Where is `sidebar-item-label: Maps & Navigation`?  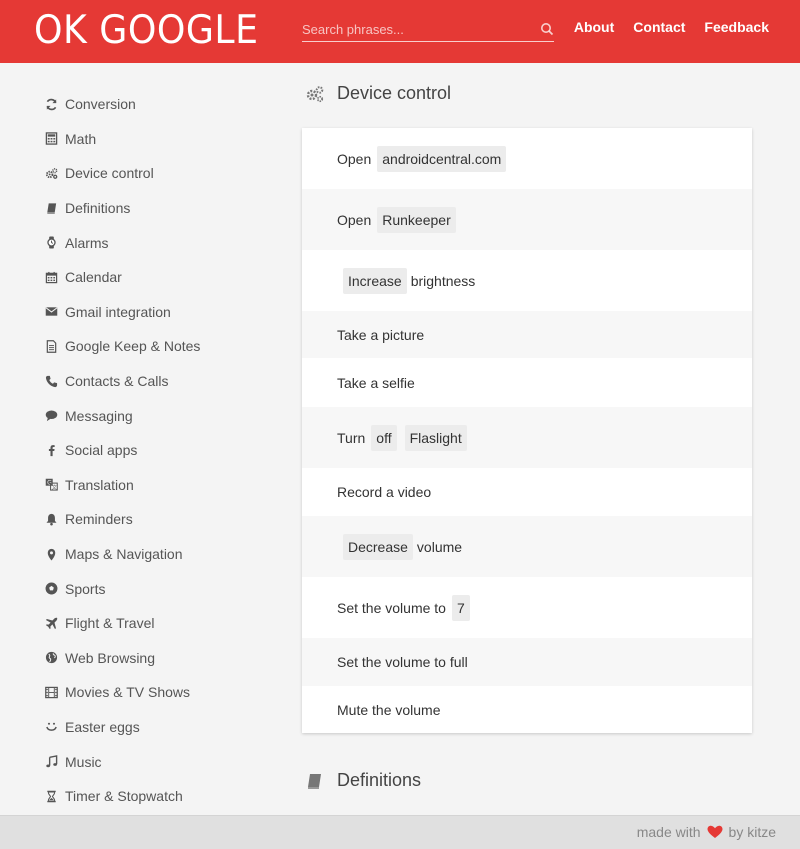 sidebar-item-label: Maps & Navigation is located at coordinates (124, 554).